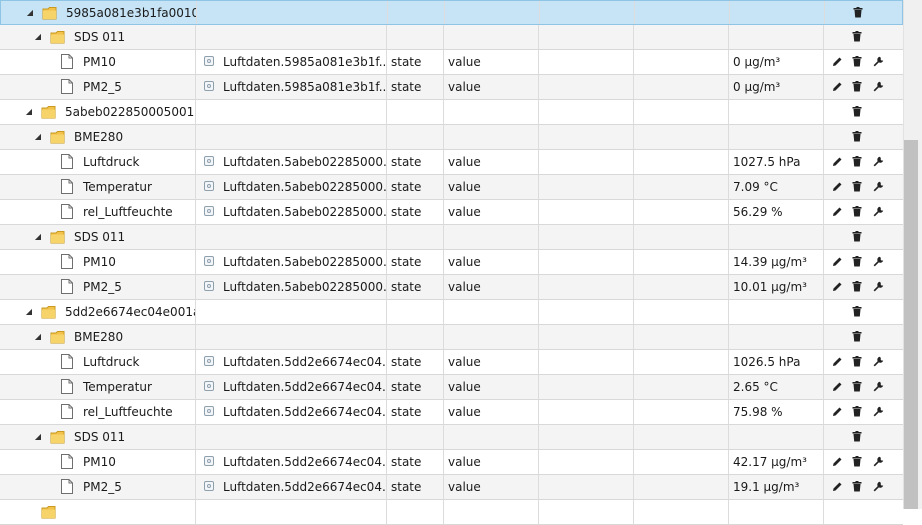 This screenshot has height=525, width=922. I want to click on scrollbar-thumb, so click(911, 324).